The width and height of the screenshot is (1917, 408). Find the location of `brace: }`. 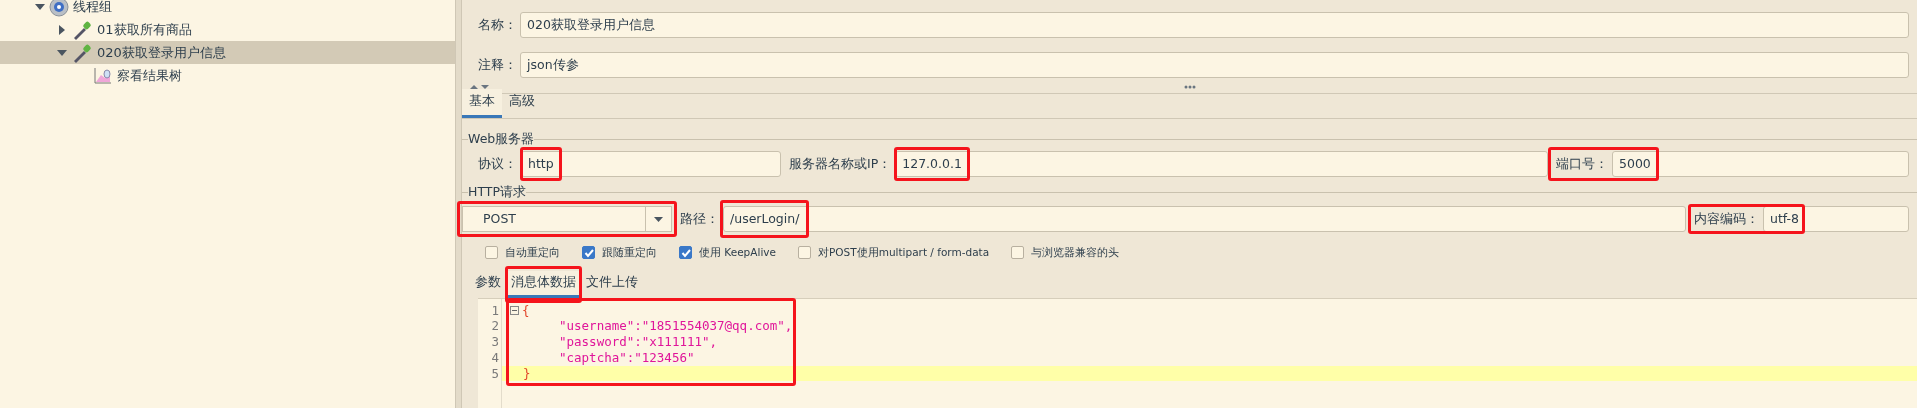

brace: } is located at coordinates (527, 373).